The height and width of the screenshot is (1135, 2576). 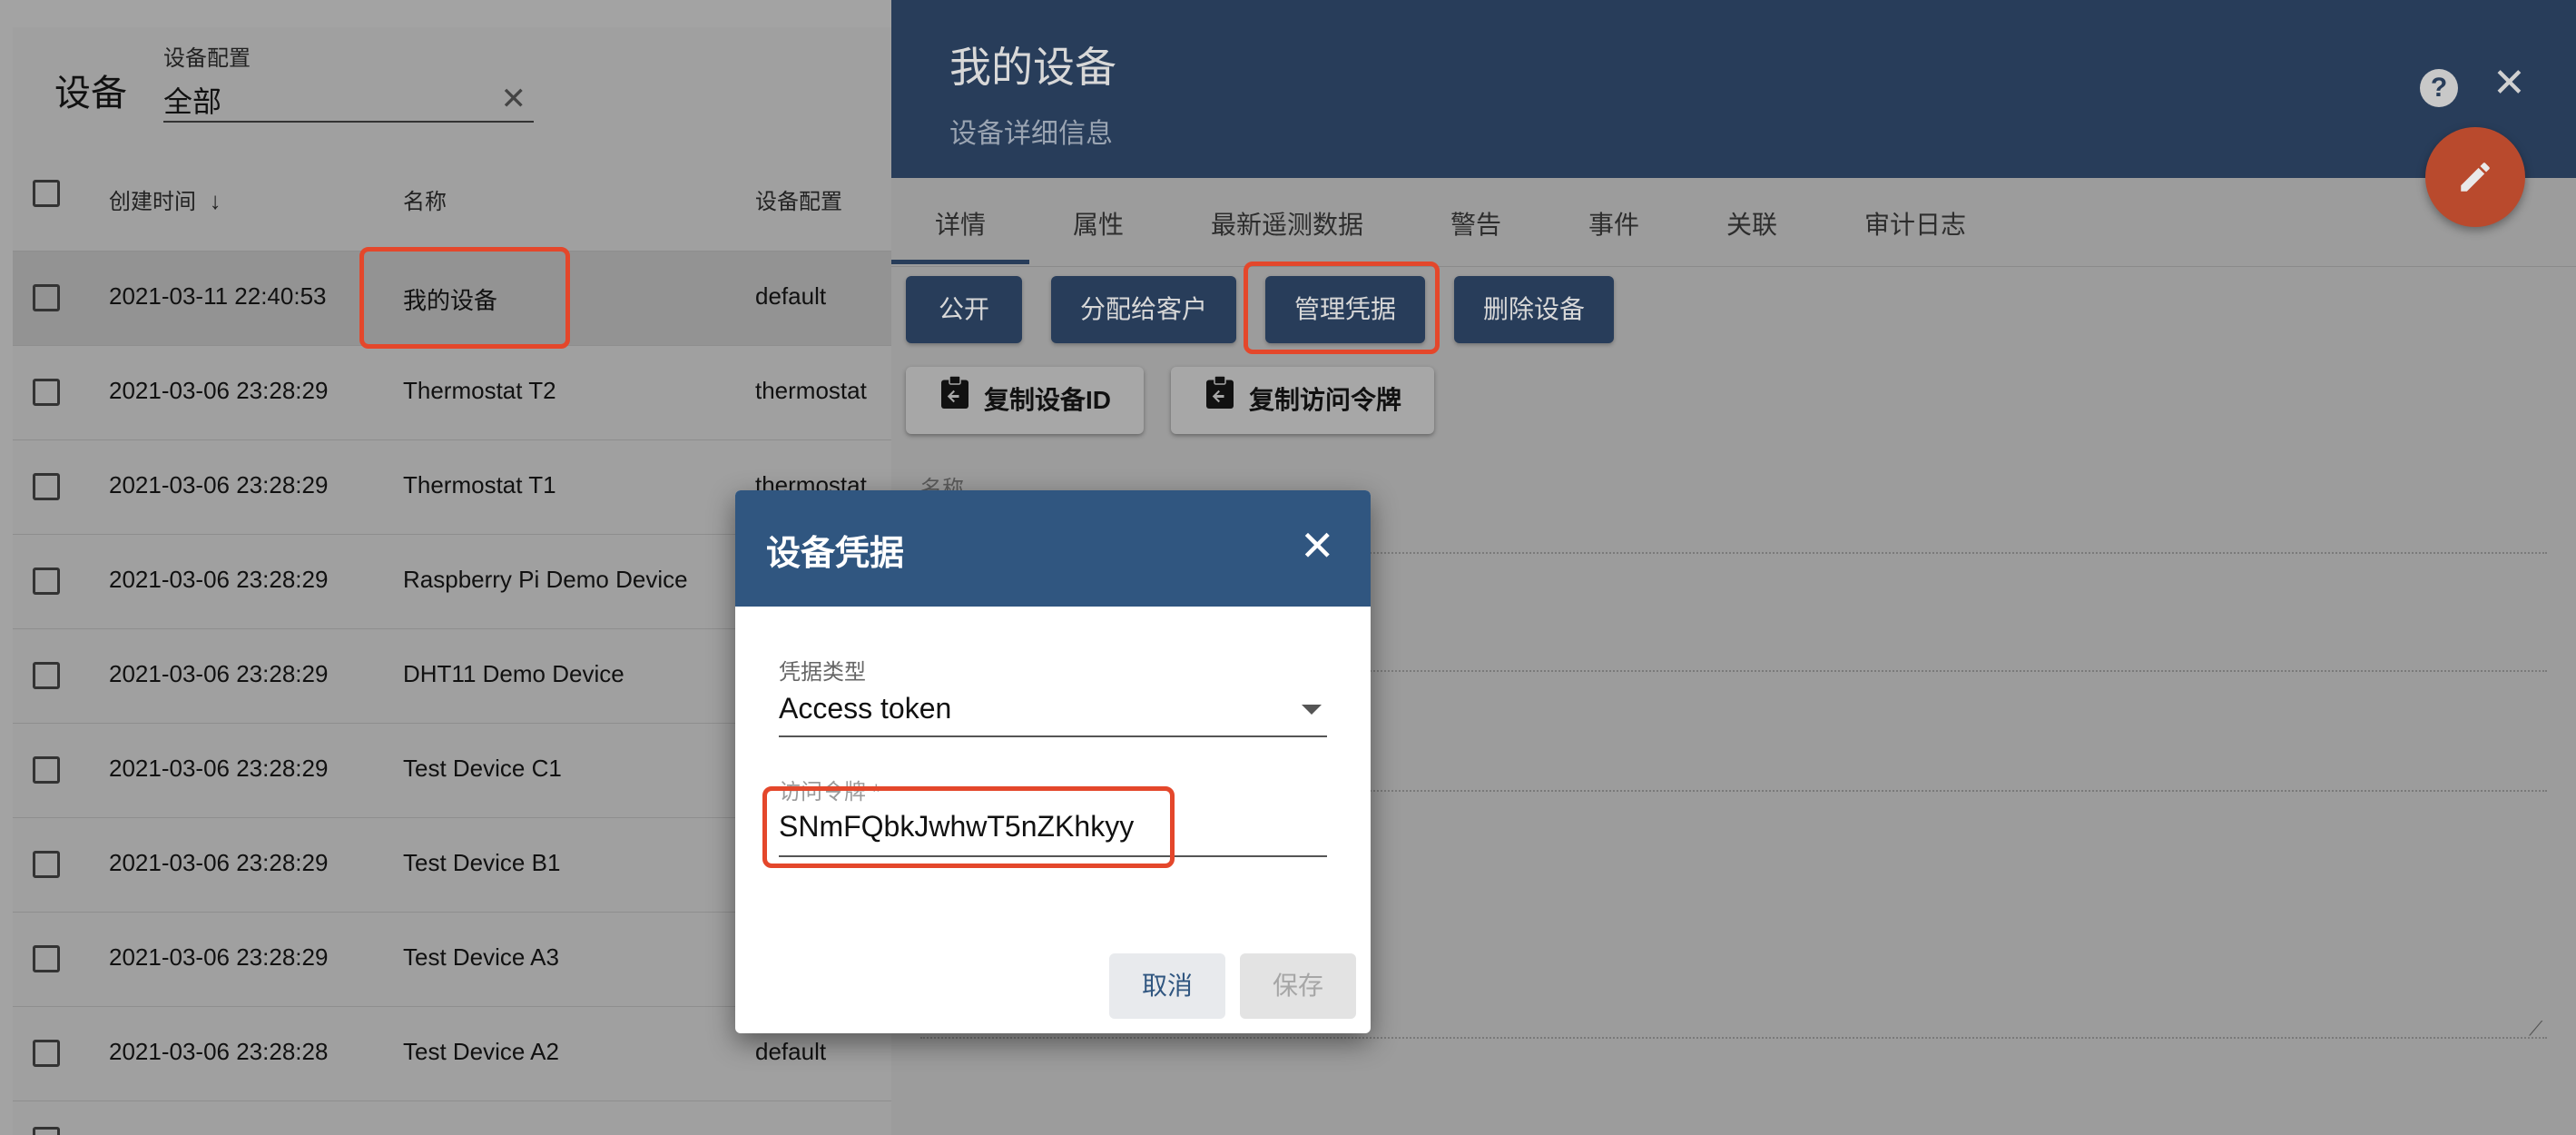 I want to click on copy-device-id-button: 复制设备ID, so click(x=1025, y=400).